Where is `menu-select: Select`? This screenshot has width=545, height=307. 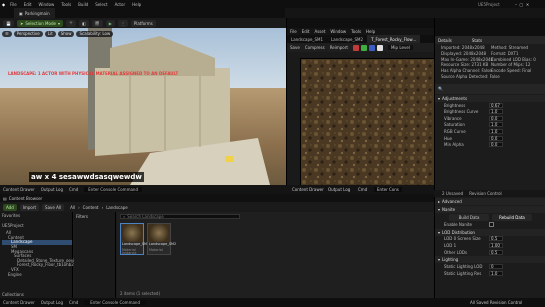 menu-select: Select is located at coordinates (101, 4).